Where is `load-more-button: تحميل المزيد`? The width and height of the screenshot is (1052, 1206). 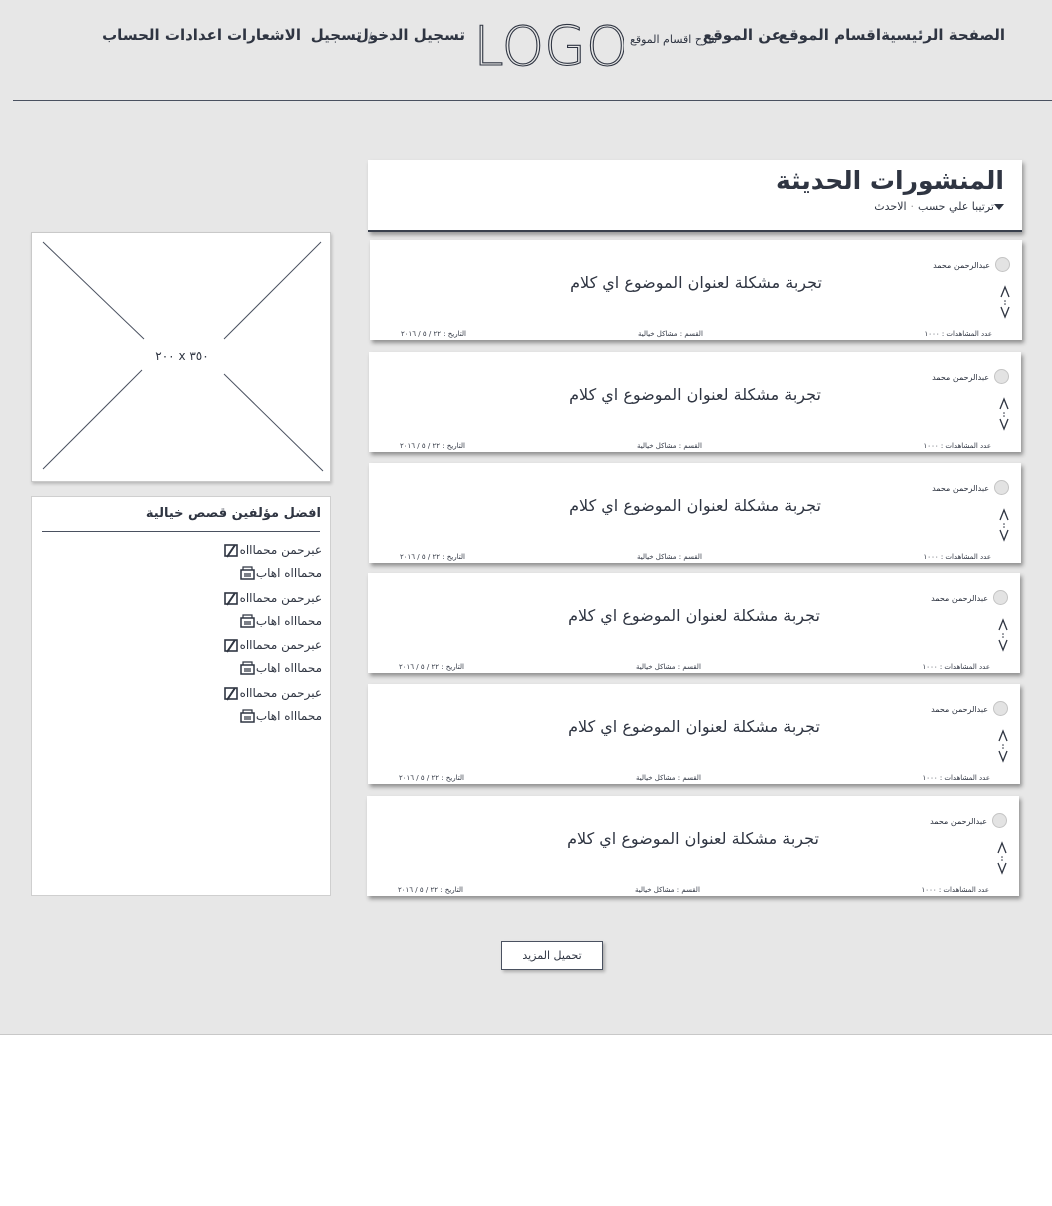 load-more-button: تحميل المزيد is located at coordinates (552, 955).